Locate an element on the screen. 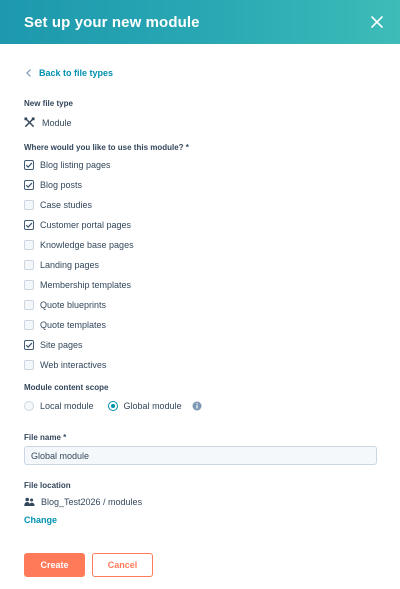 The image size is (400, 589). usage-option: Landing pages is located at coordinates (61, 265).